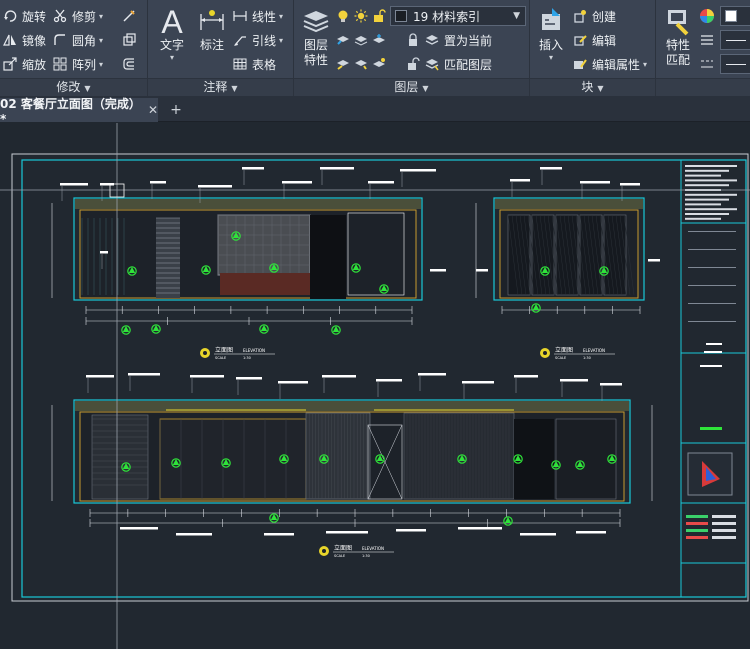  I want to click on layer-off-icon, so click(343, 40).